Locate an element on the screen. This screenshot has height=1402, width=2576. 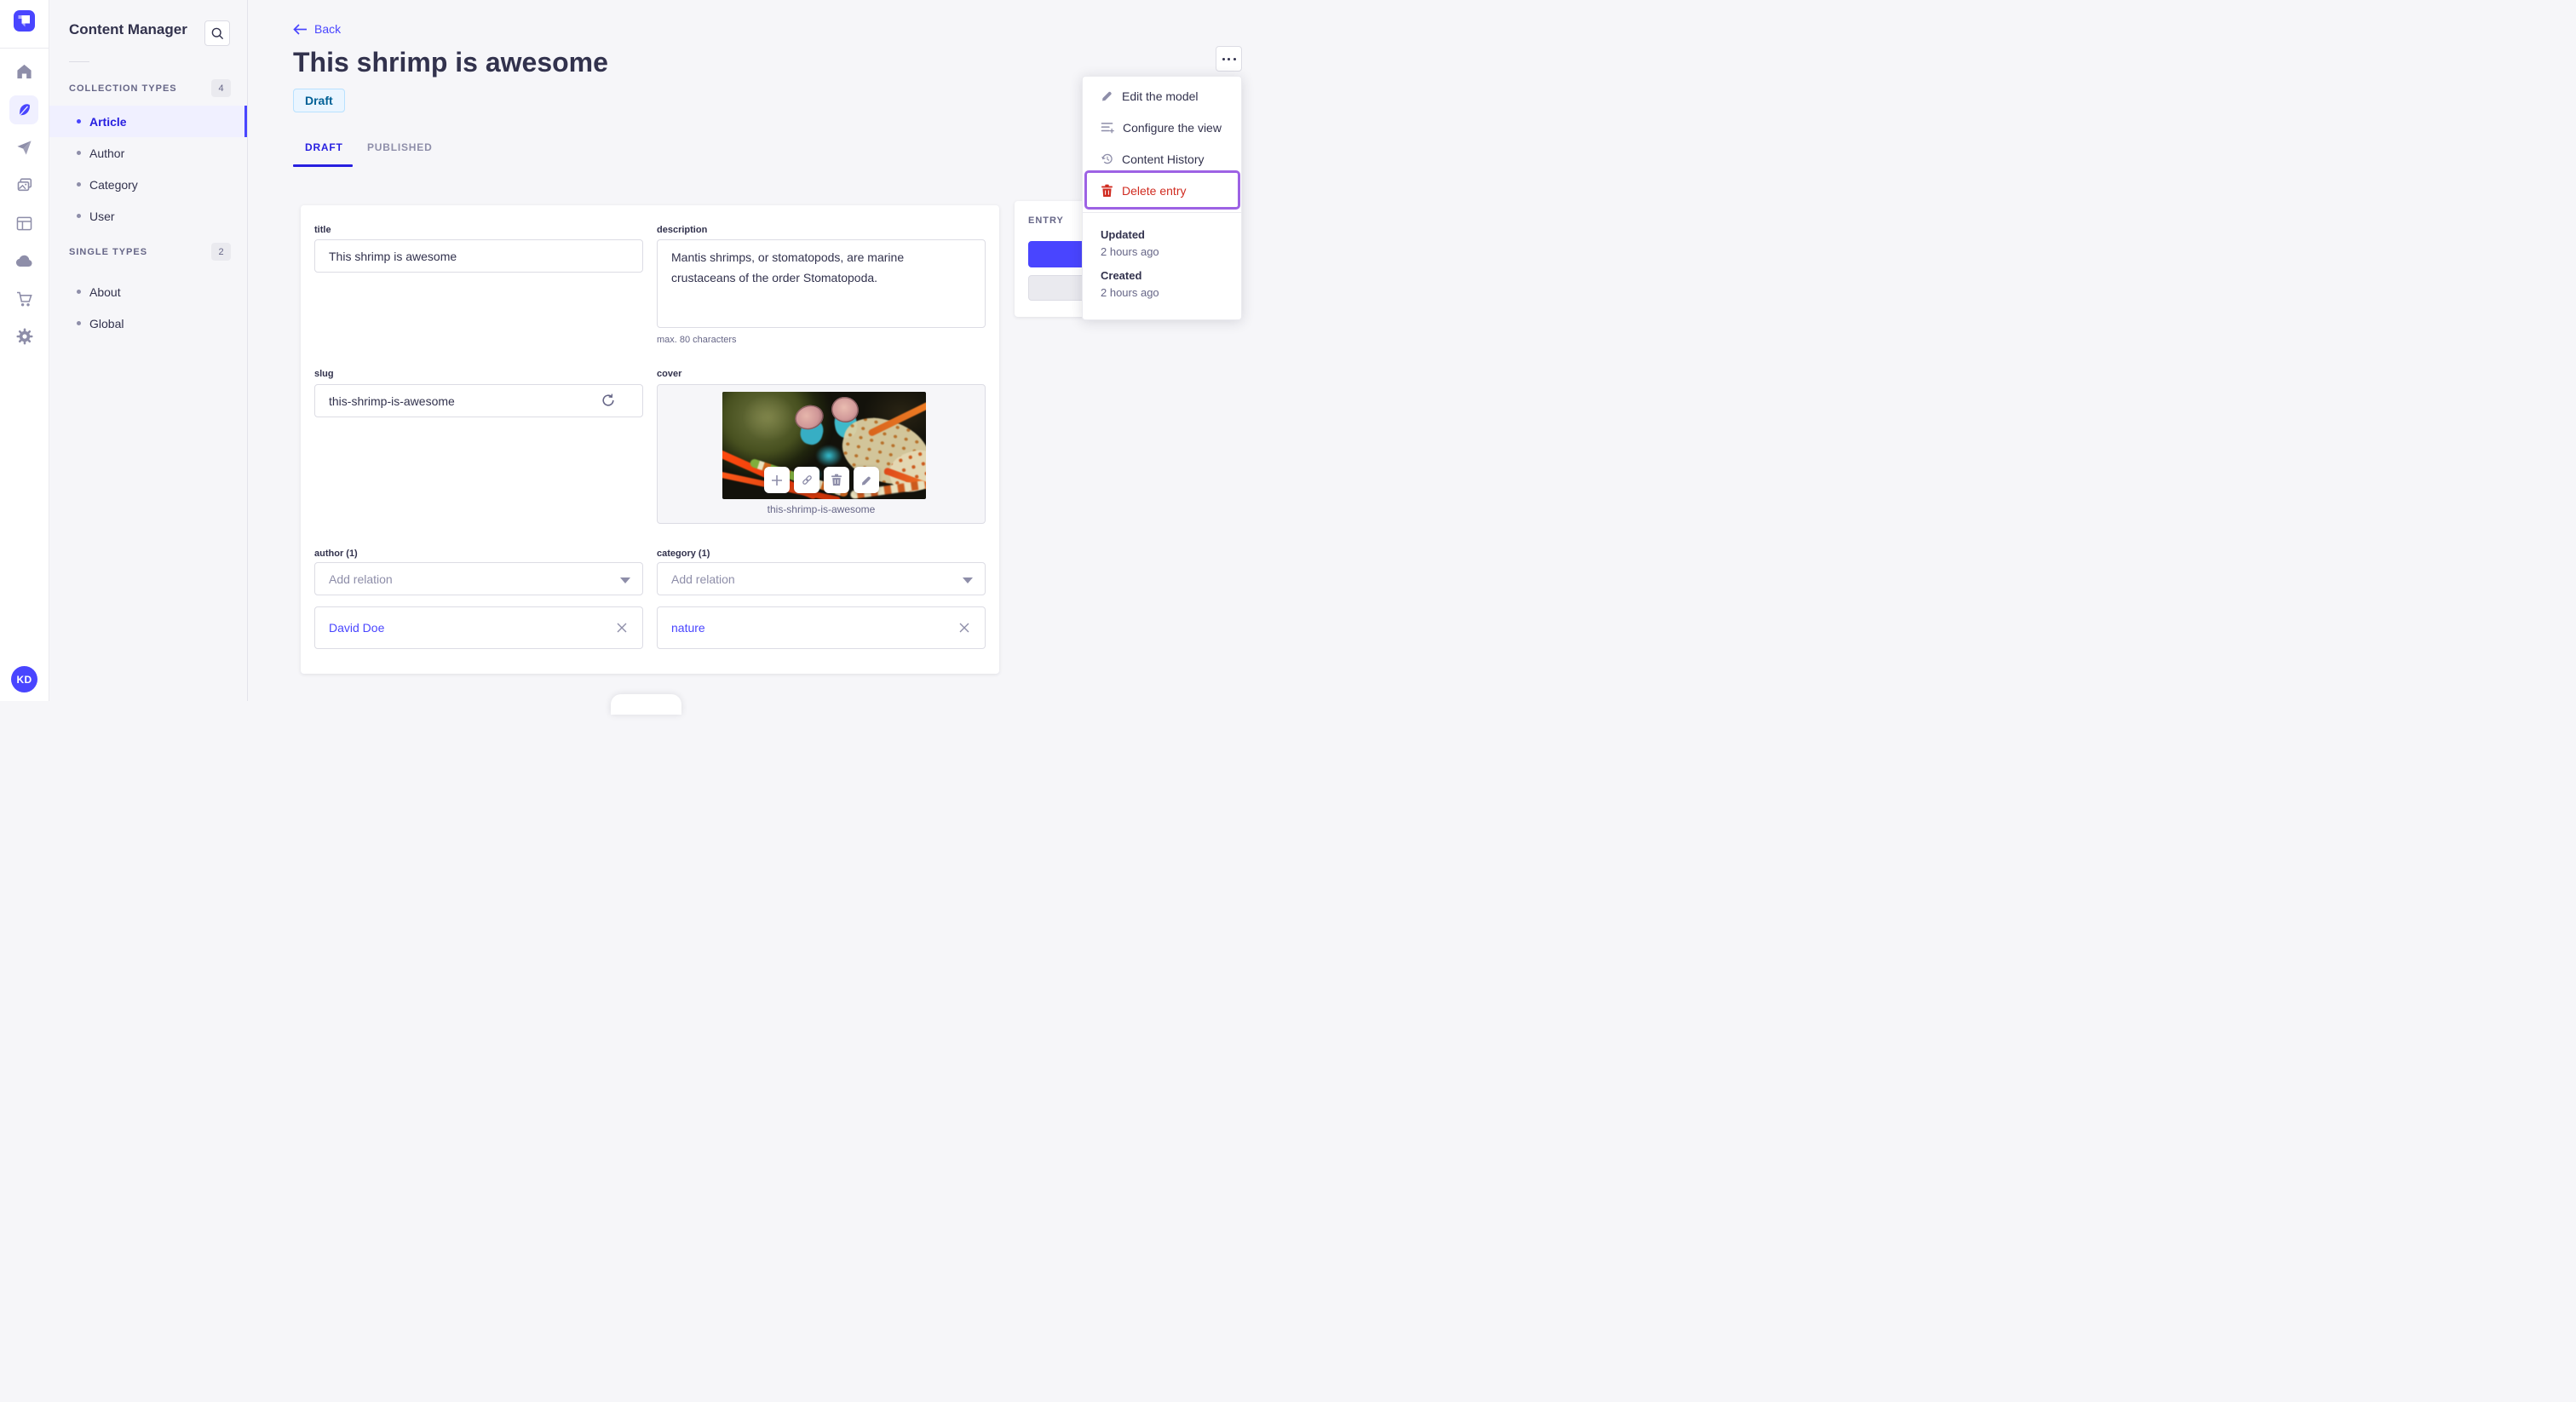
content-manager-feather-icon is located at coordinates (24, 110).